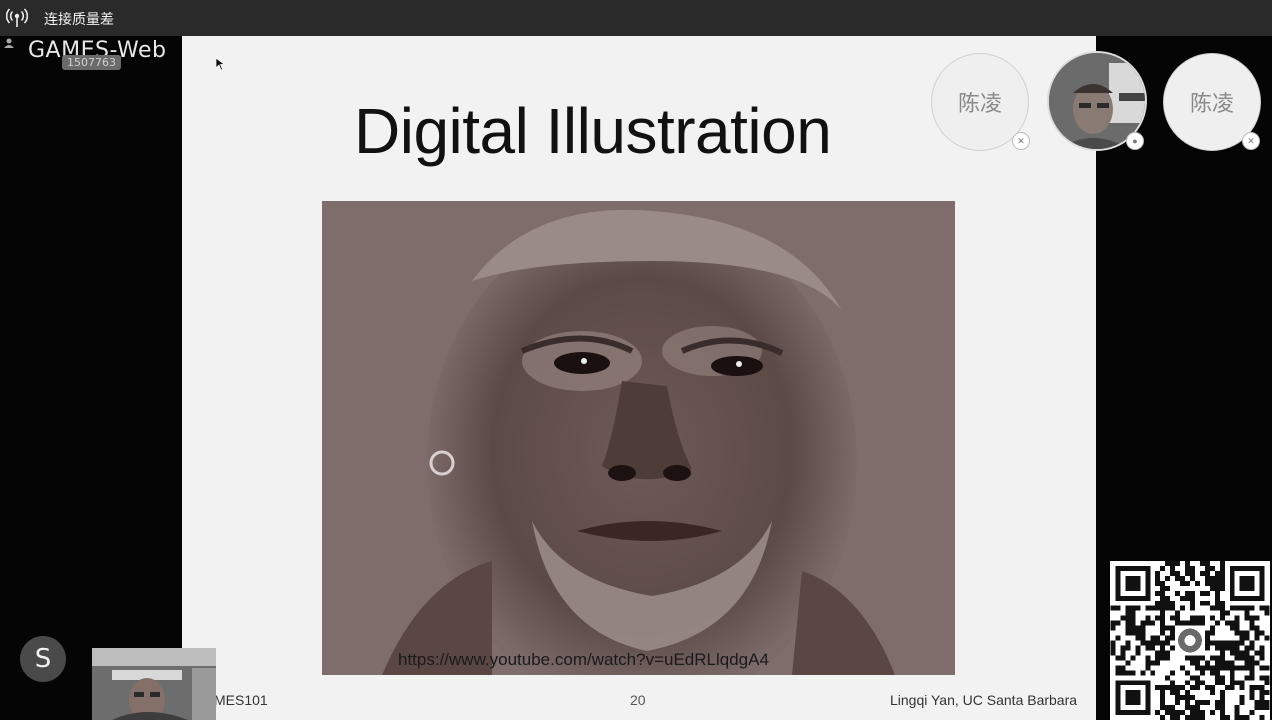  Describe the element at coordinates (220, 64) in the screenshot. I see `mouse-cursor-icon` at that location.